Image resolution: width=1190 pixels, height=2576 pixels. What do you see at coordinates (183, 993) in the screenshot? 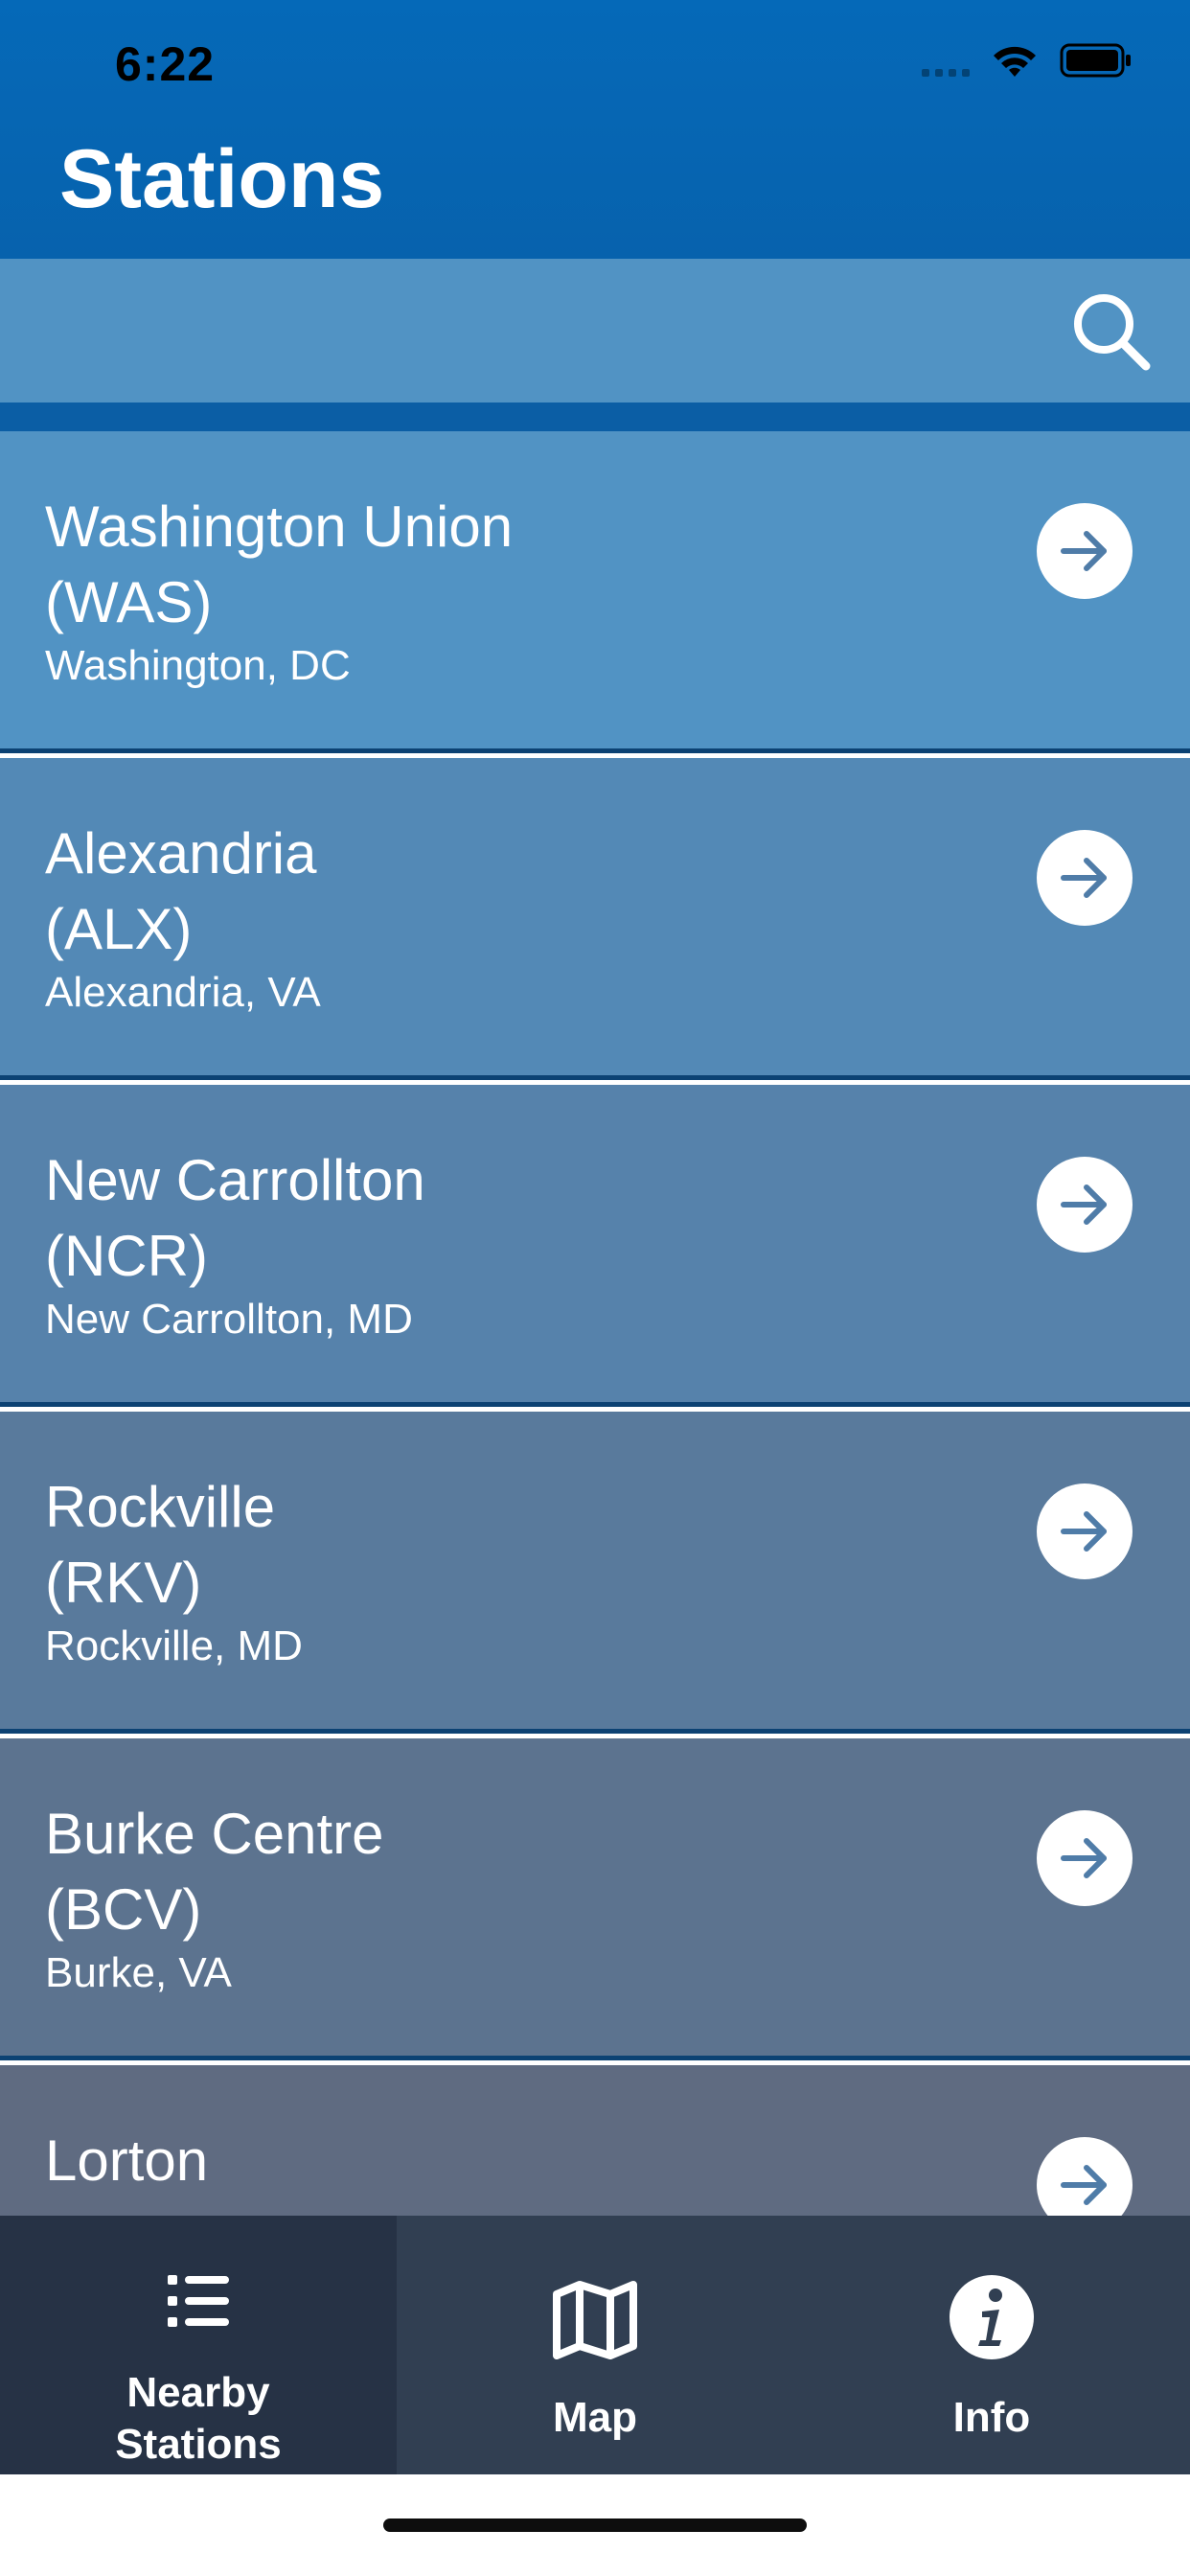
I see `station-location: Alexandria, VA` at bounding box center [183, 993].